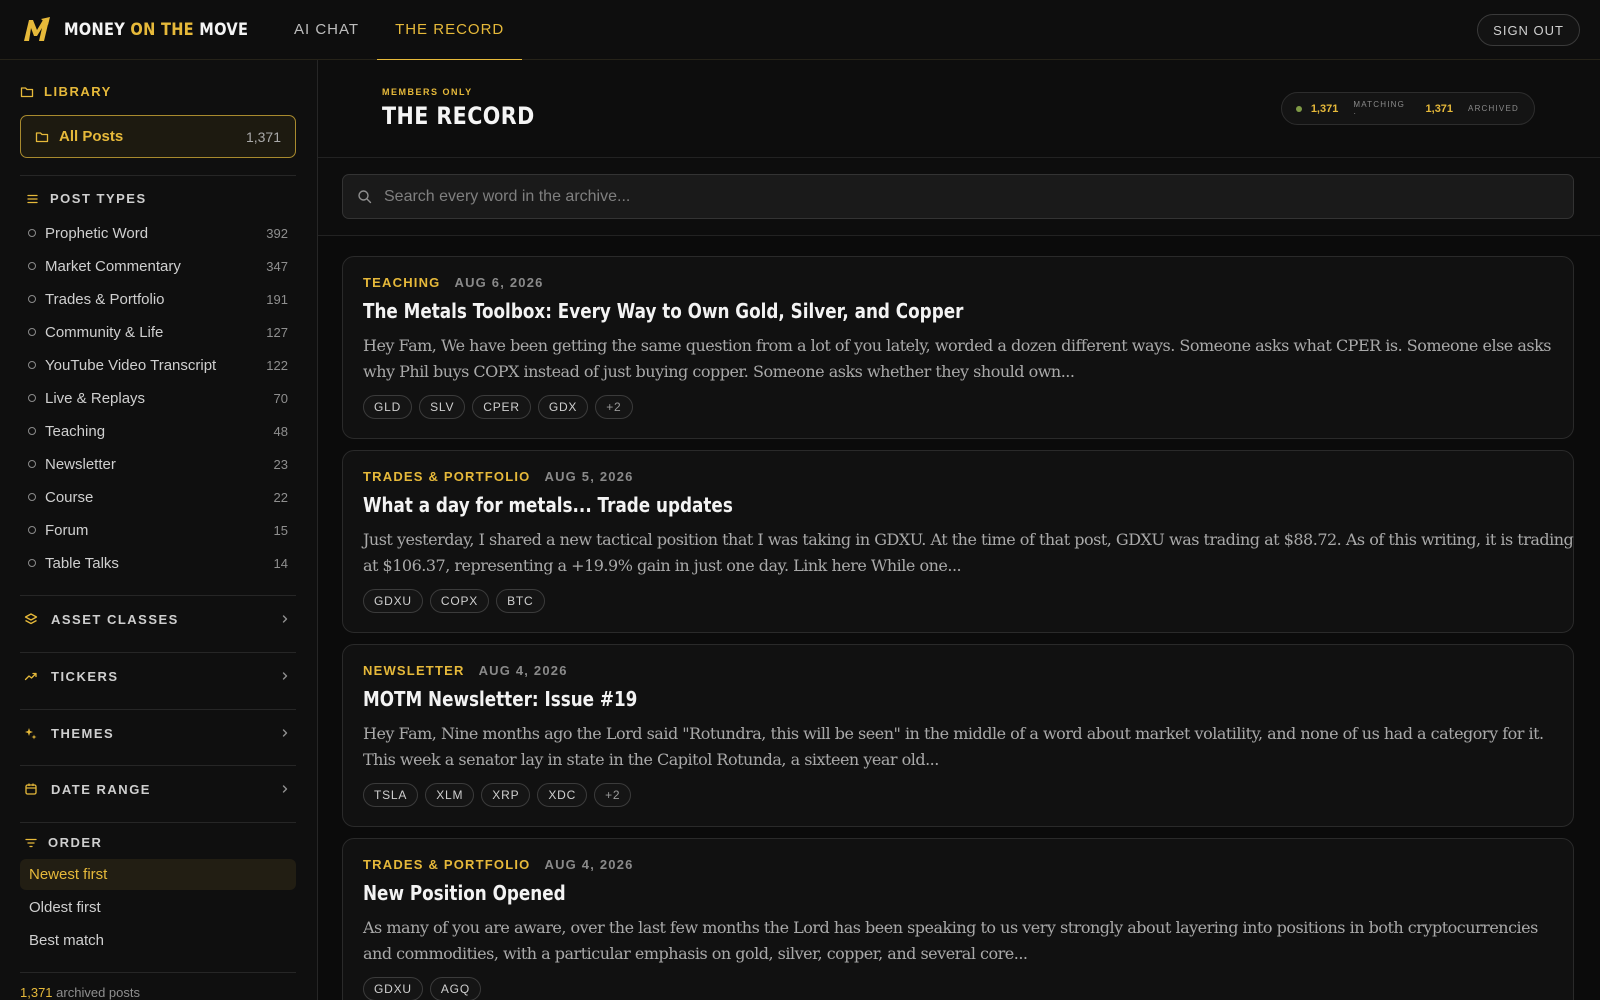 The height and width of the screenshot is (1000, 1600). Describe the element at coordinates (158, 464) in the screenshot. I see `post-type-item: Newsletter 23` at that location.